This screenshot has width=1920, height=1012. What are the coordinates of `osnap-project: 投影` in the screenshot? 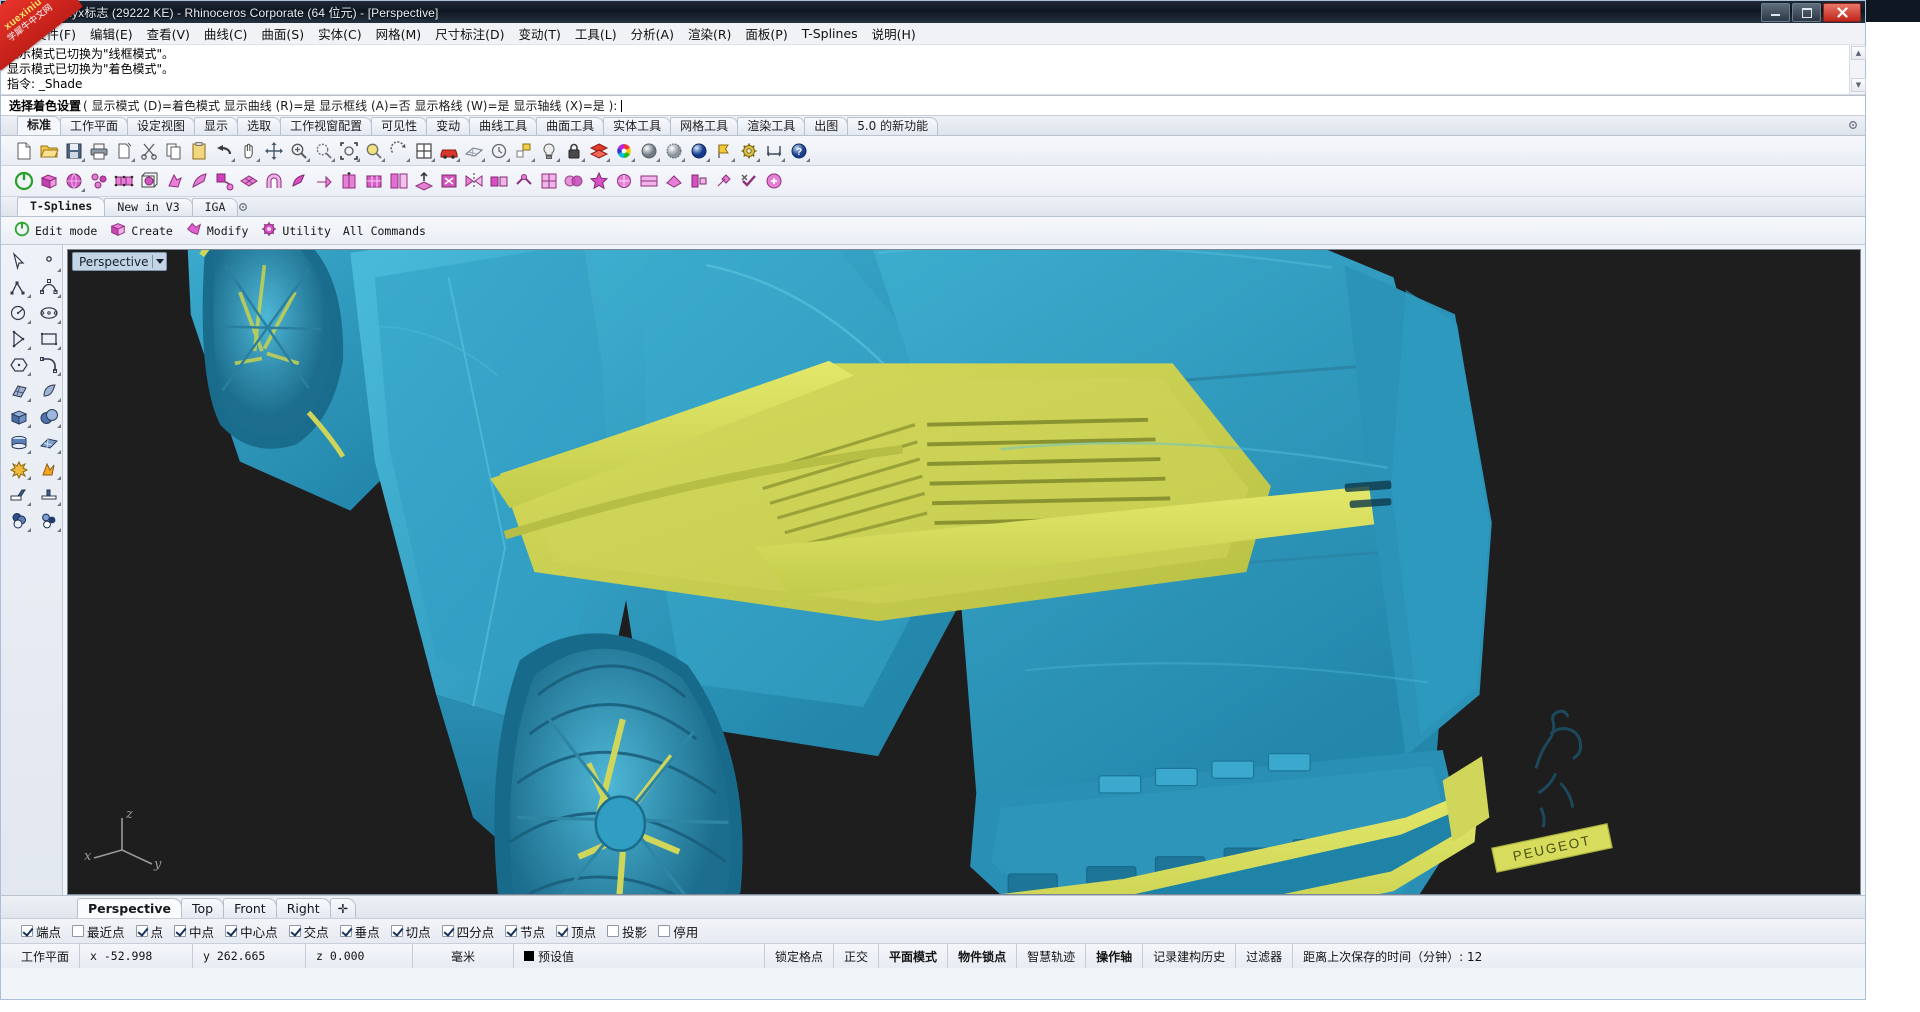 It's located at (627, 931).